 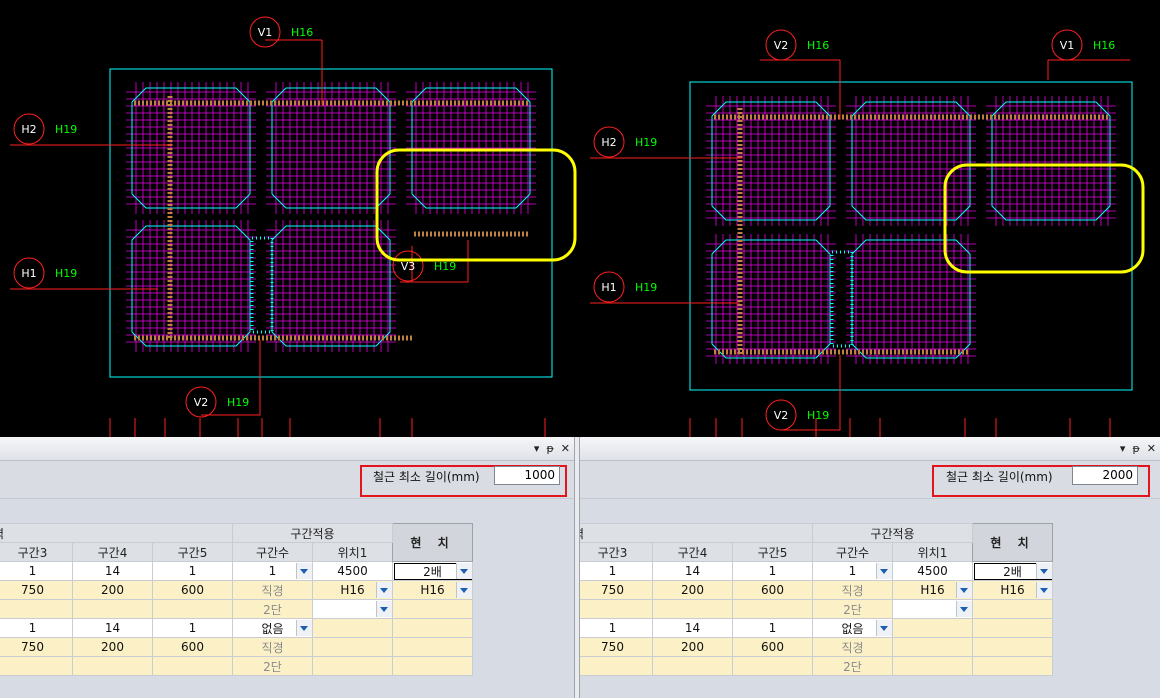 I want to click on cell-value: 2배, so click(x=432, y=571).